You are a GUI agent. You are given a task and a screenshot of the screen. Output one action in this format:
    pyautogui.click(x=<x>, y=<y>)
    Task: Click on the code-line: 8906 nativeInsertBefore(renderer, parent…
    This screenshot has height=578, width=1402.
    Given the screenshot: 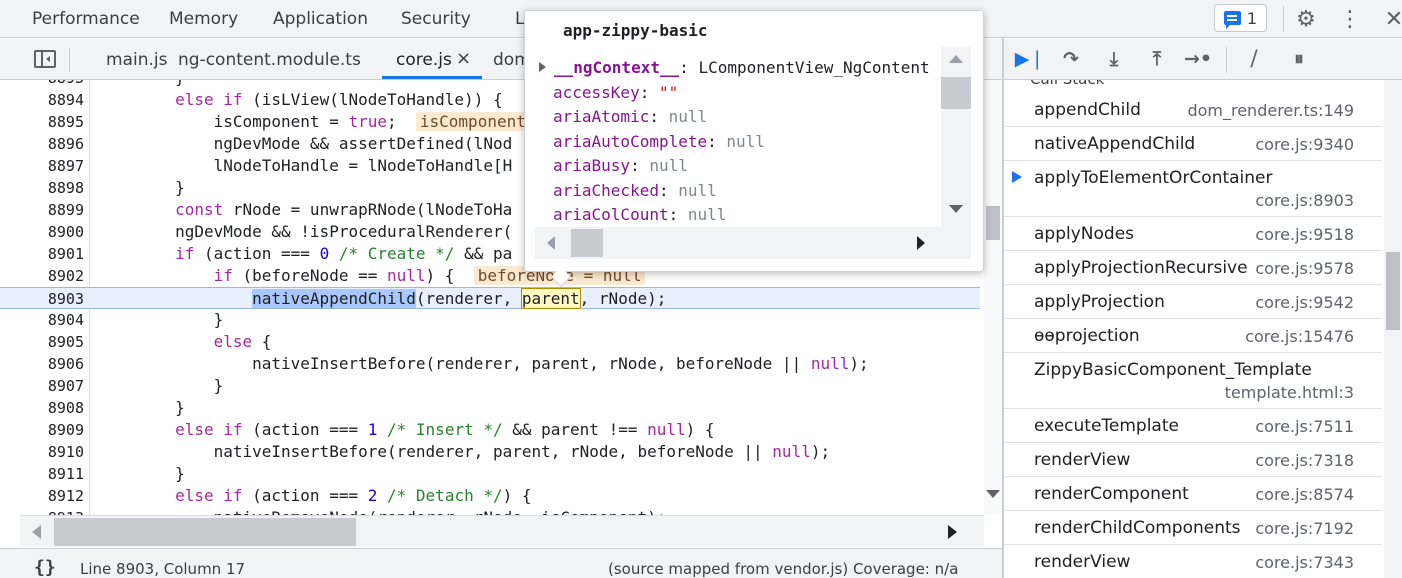 What is the action you would take?
    pyautogui.click(x=490, y=364)
    